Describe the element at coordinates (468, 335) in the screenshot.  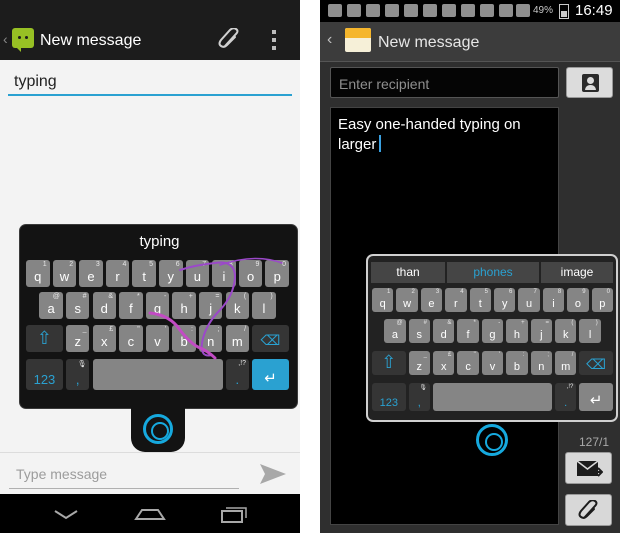
I see `key-label: f` at that location.